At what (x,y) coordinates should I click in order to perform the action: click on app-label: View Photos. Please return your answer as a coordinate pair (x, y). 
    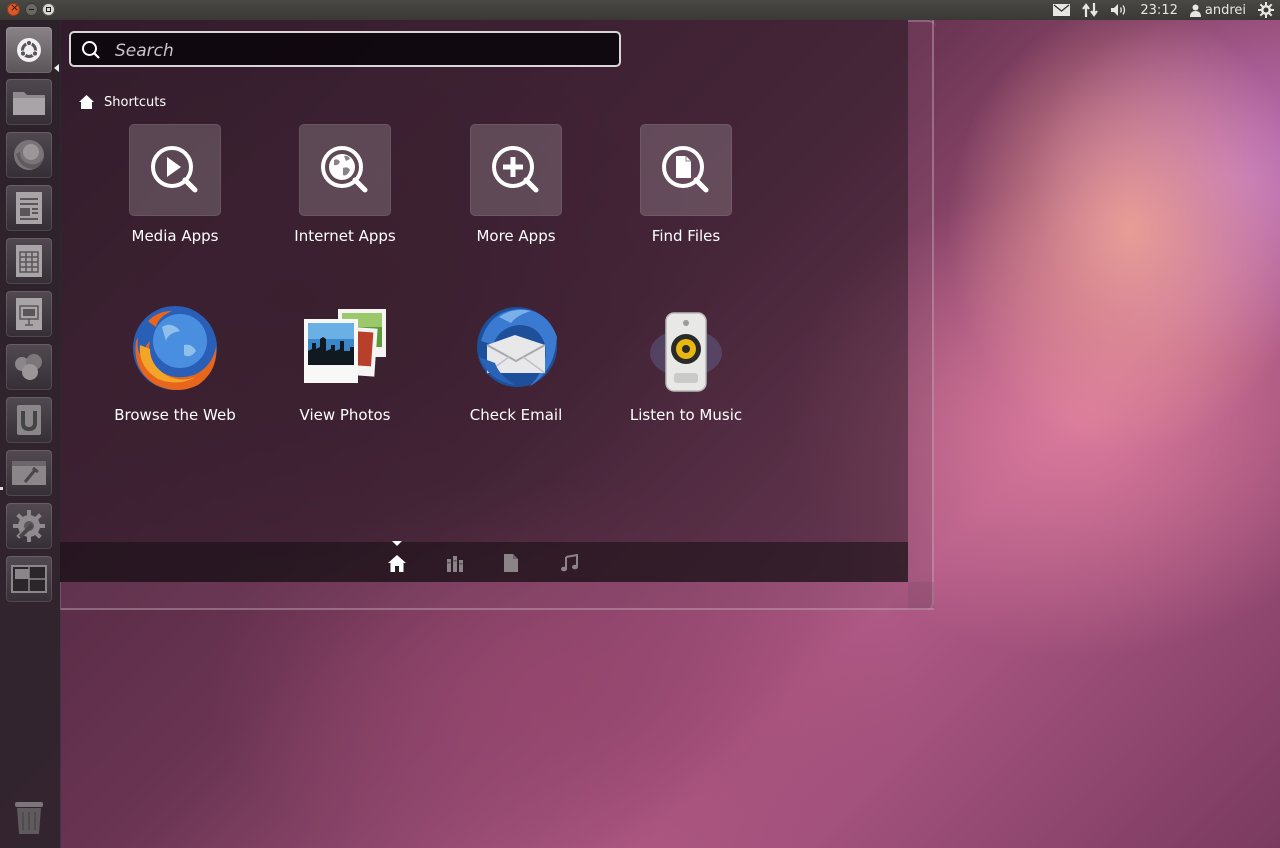
    Looking at the image, I should click on (345, 415).